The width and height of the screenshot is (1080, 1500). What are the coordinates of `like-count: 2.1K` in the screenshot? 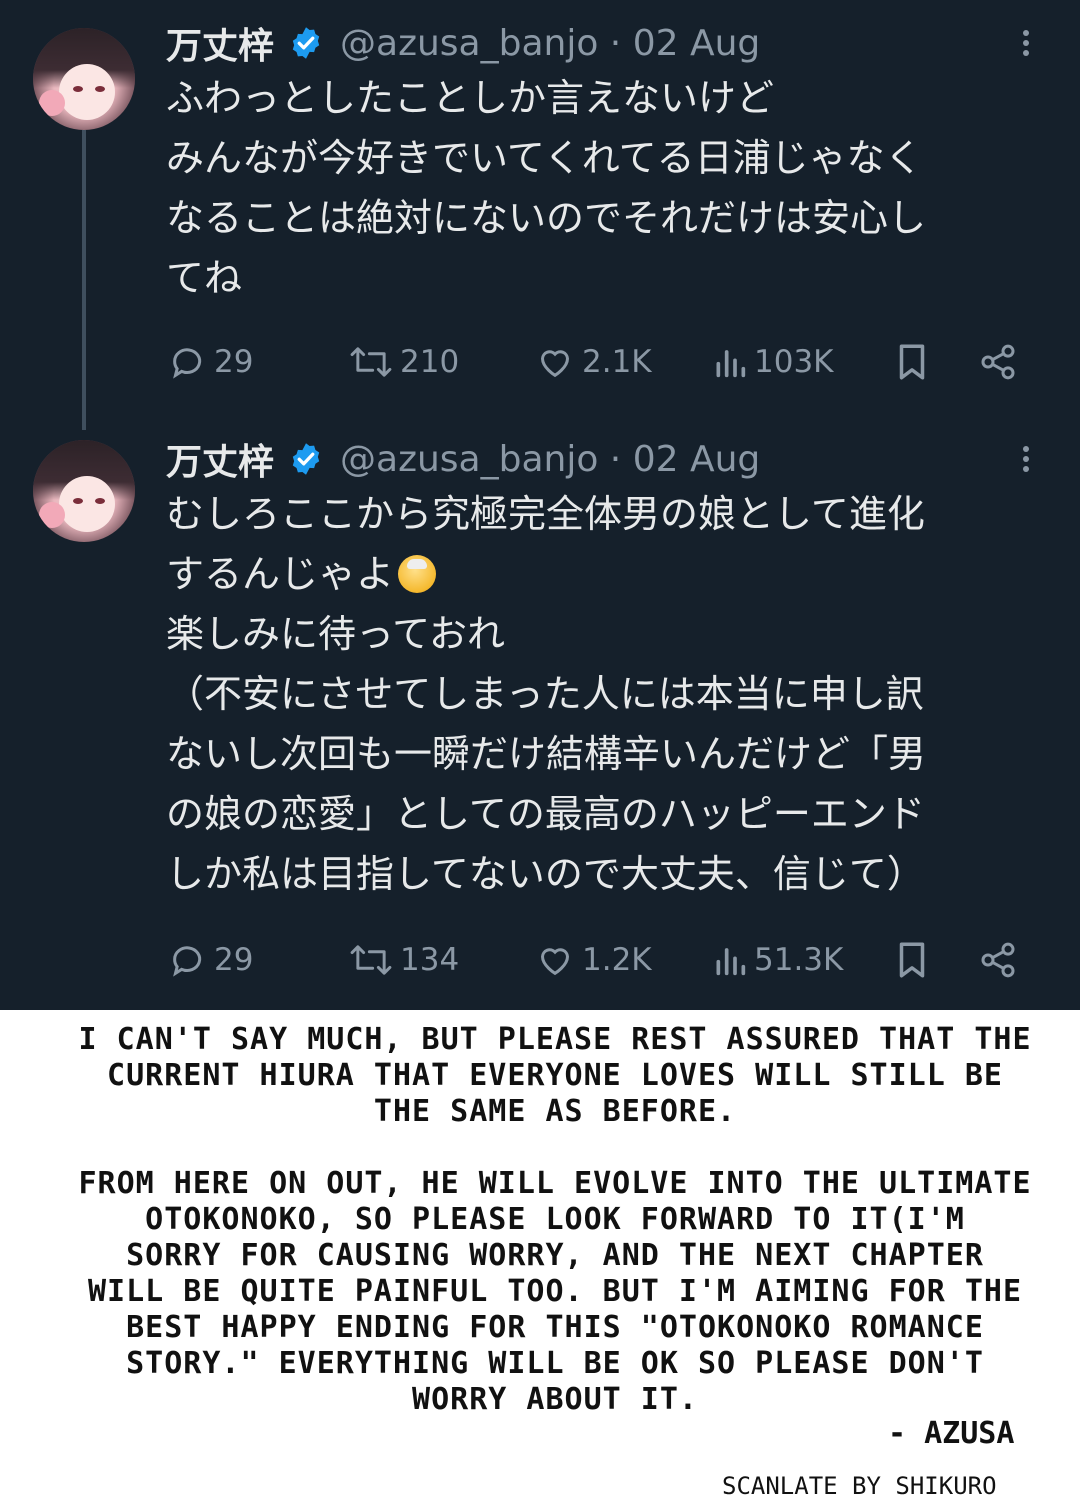 It's located at (617, 362).